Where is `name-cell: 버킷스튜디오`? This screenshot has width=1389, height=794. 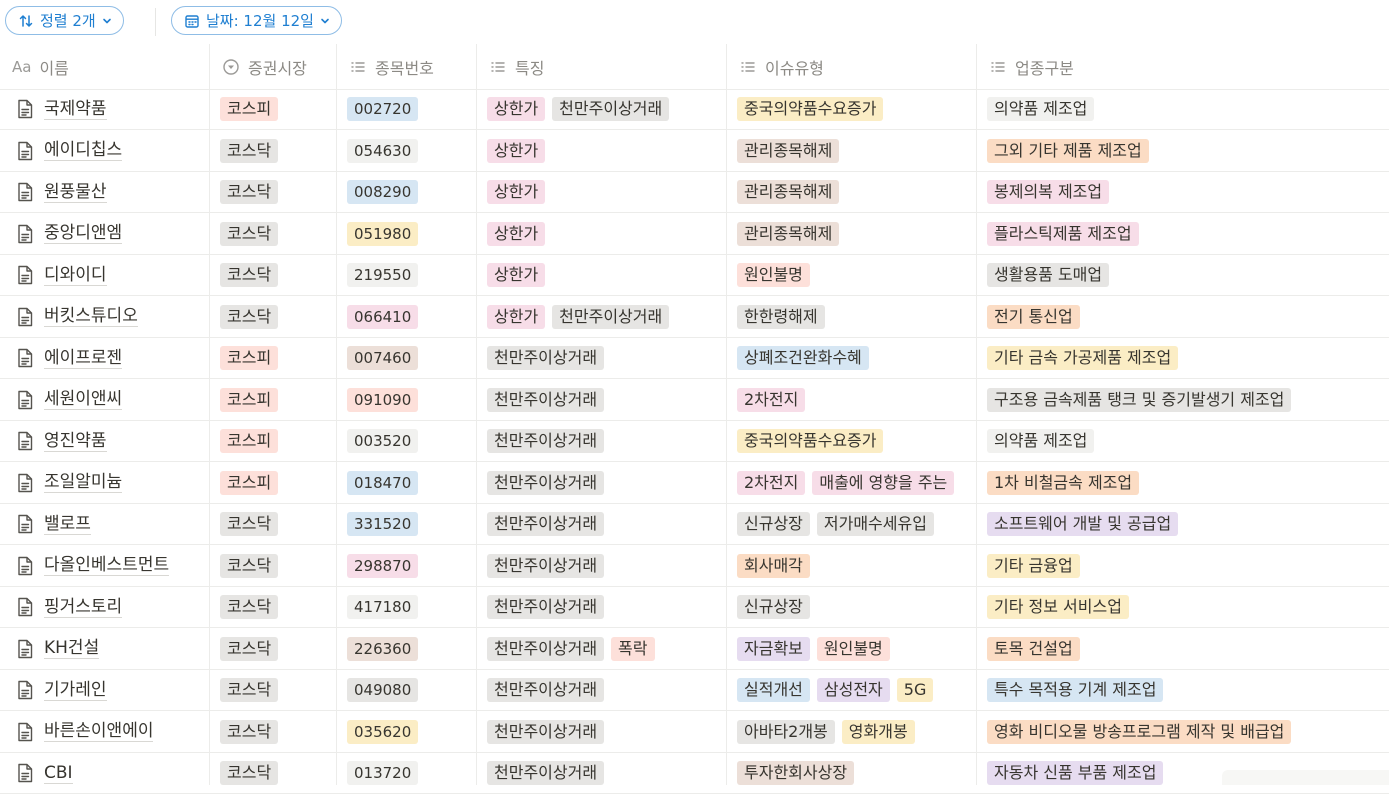 name-cell: 버킷스튜디오 is located at coordinates (105, 317).